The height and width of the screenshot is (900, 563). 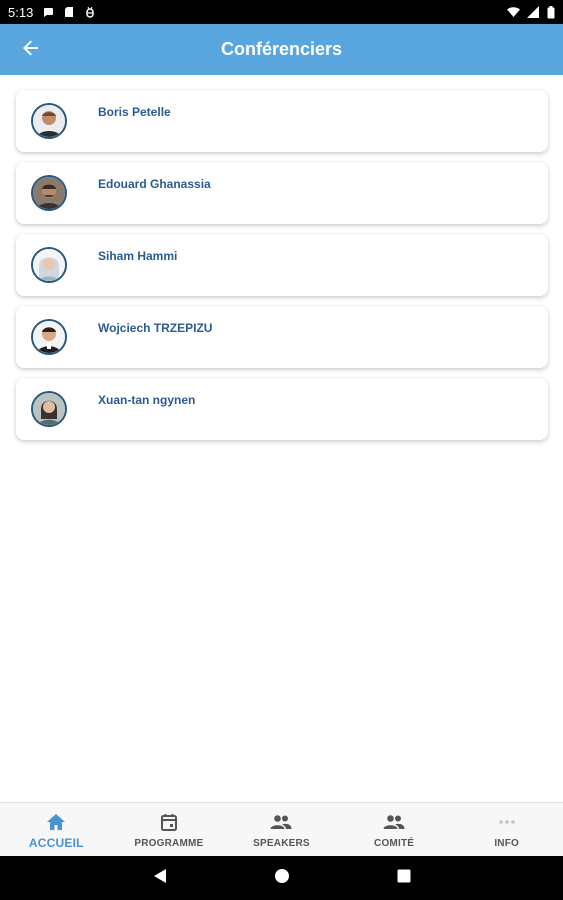 I want to click on system-back-button, so click(x=160, y=878).